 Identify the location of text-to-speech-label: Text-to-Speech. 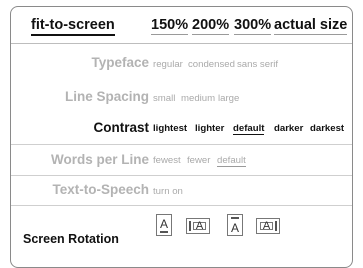
(100, 189).